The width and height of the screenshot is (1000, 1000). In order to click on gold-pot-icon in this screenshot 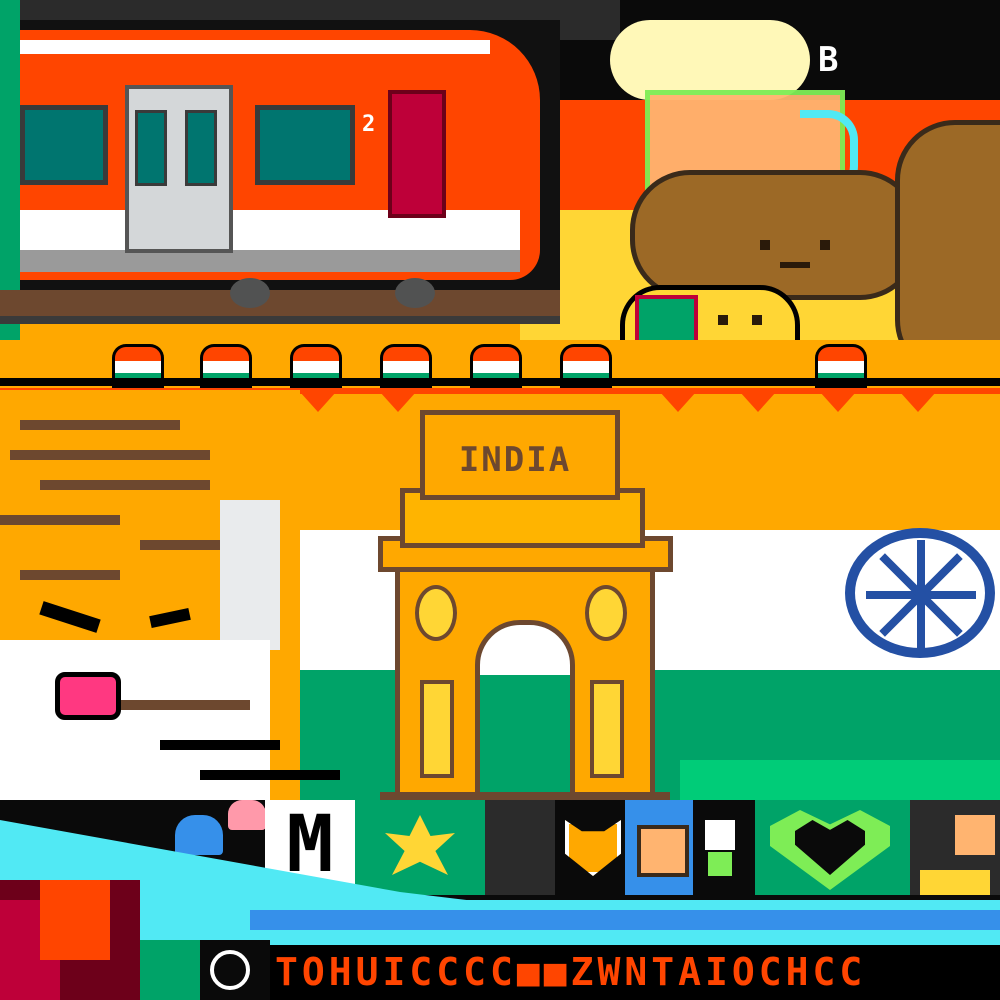, I will do `click(955, 882)`.